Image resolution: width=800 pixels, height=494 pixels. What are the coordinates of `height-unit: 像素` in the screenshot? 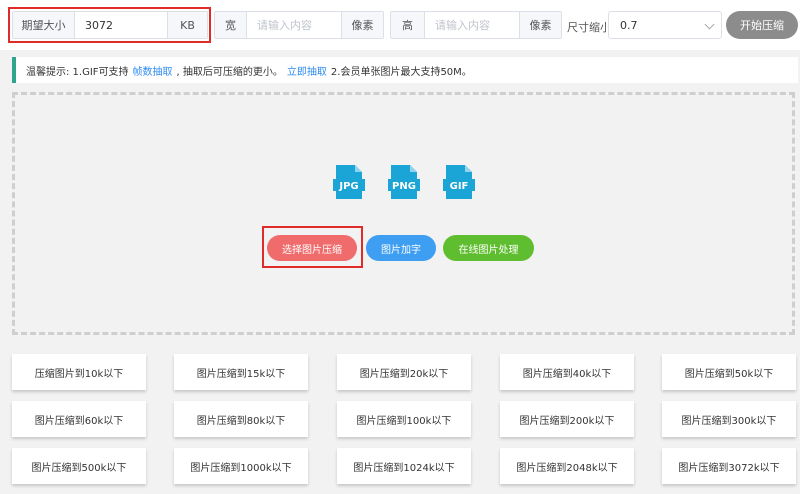 It's located at (540, 25).